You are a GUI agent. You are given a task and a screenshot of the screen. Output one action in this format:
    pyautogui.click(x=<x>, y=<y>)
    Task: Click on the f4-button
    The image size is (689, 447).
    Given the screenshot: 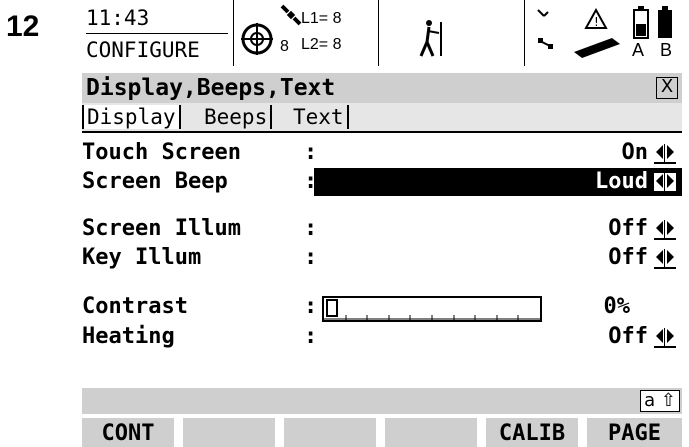 What is the action you would take?
    pyautogui.click(x=431, y=432)
    